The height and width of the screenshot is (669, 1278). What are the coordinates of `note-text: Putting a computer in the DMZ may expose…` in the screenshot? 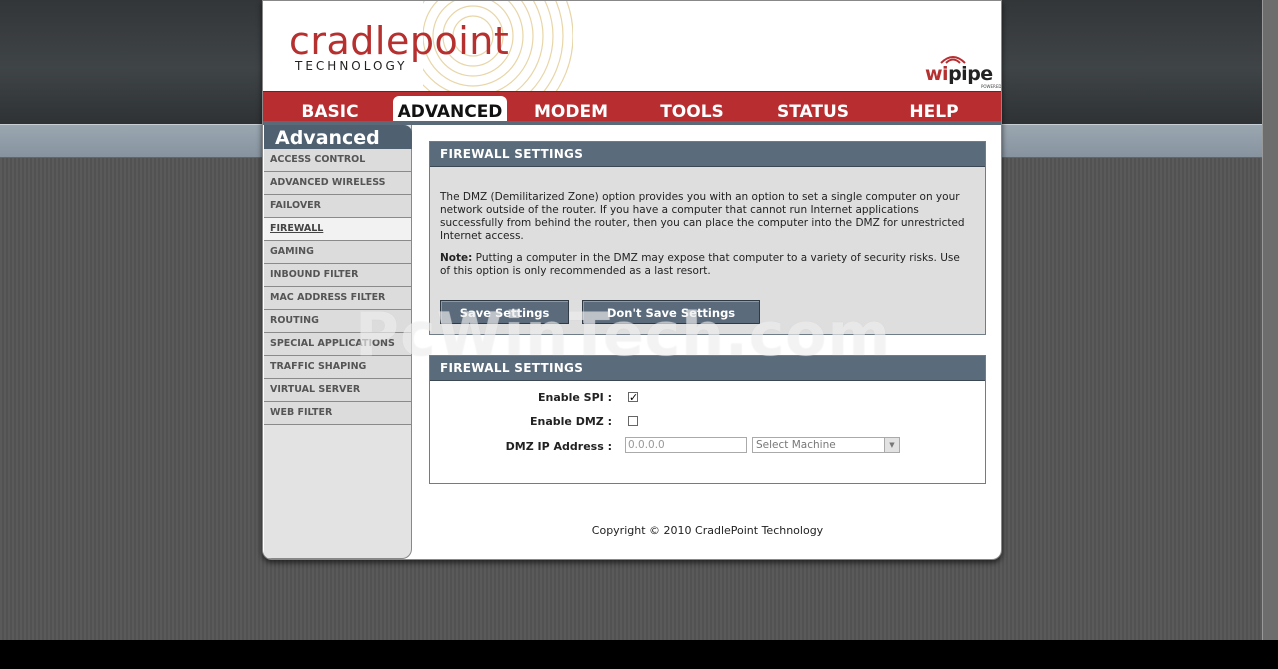 It's located at (700, 264).